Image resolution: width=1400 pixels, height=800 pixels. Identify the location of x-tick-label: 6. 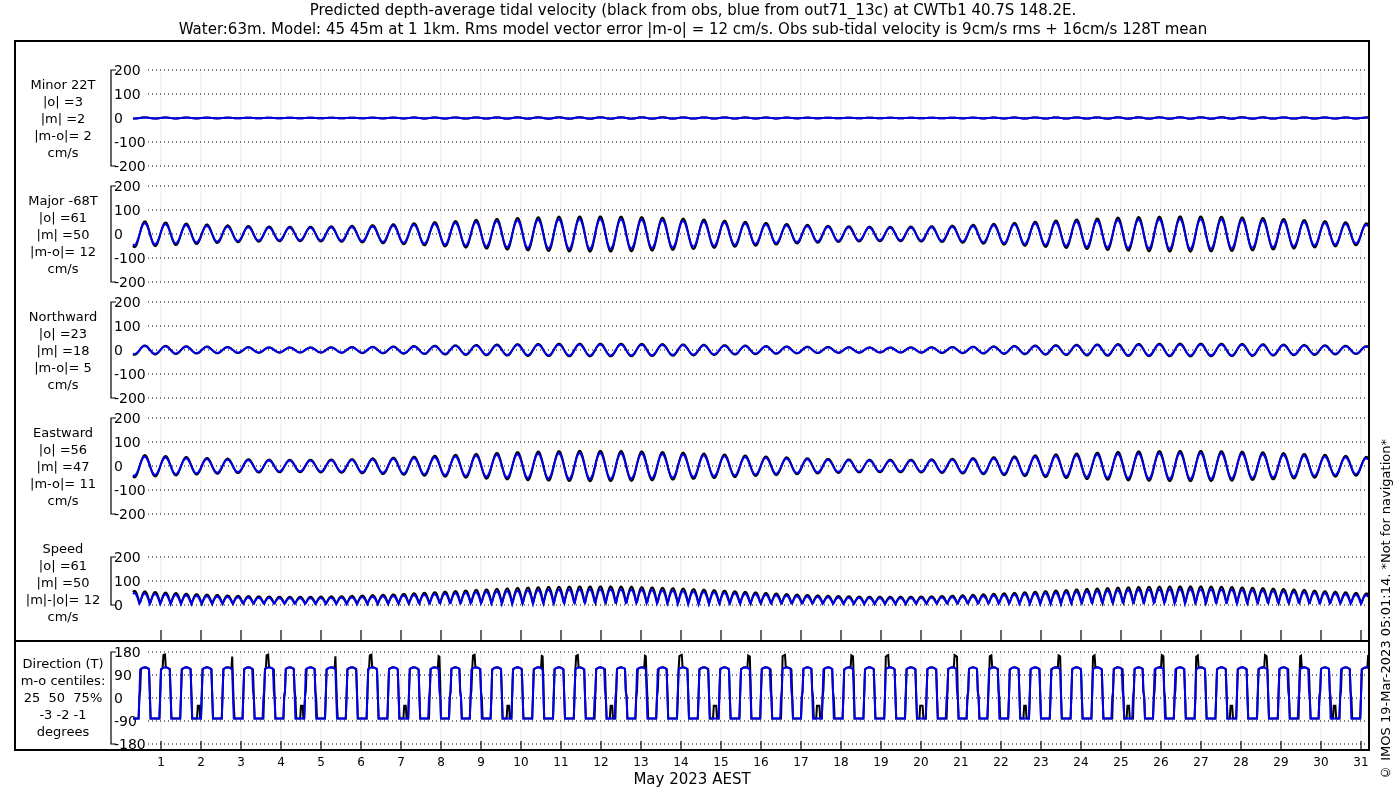
(361, 762).